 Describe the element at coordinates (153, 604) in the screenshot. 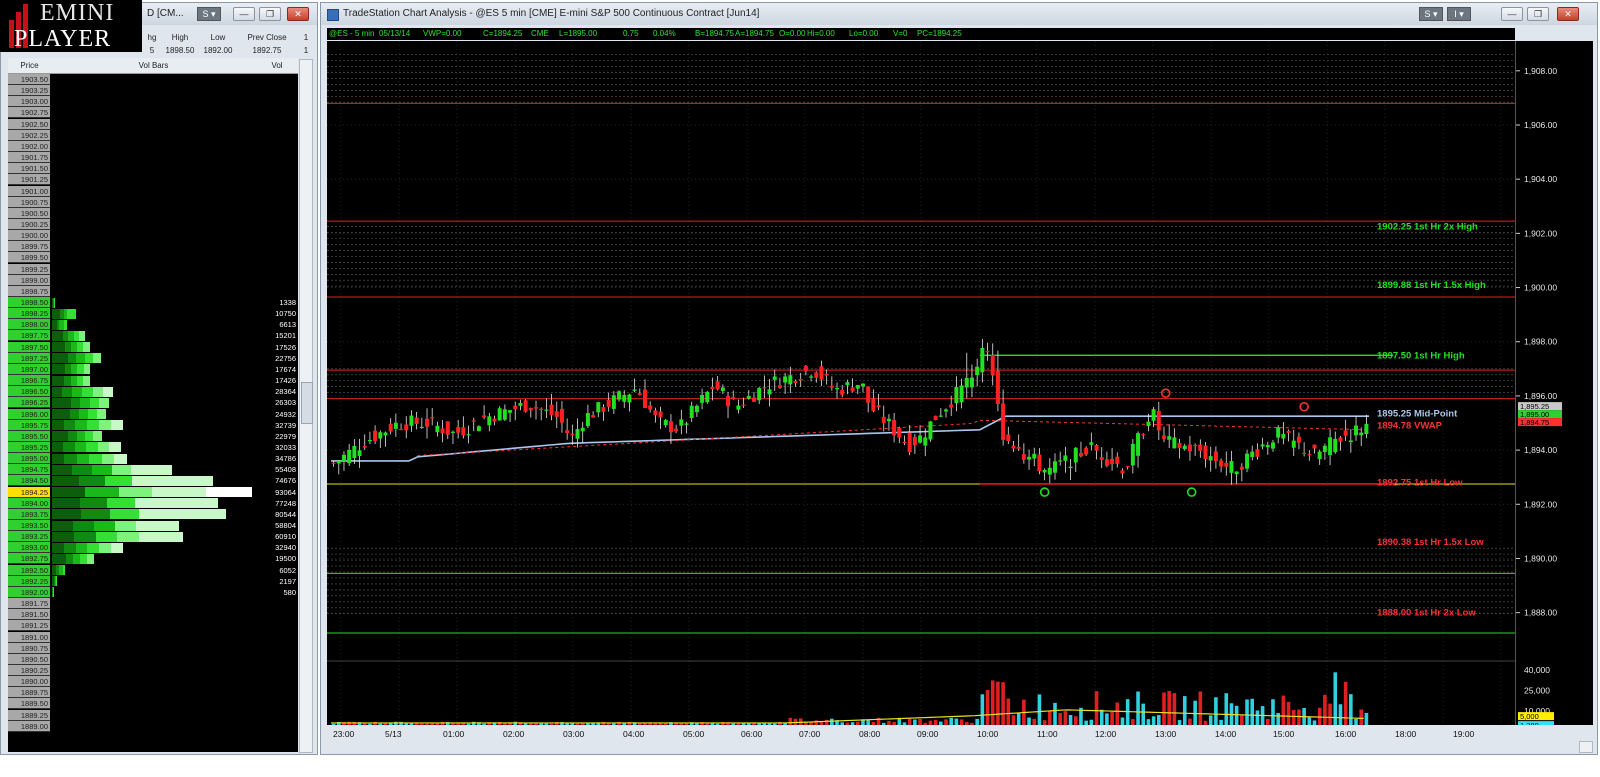

I see `ladder-row: 1891.75` at that location.